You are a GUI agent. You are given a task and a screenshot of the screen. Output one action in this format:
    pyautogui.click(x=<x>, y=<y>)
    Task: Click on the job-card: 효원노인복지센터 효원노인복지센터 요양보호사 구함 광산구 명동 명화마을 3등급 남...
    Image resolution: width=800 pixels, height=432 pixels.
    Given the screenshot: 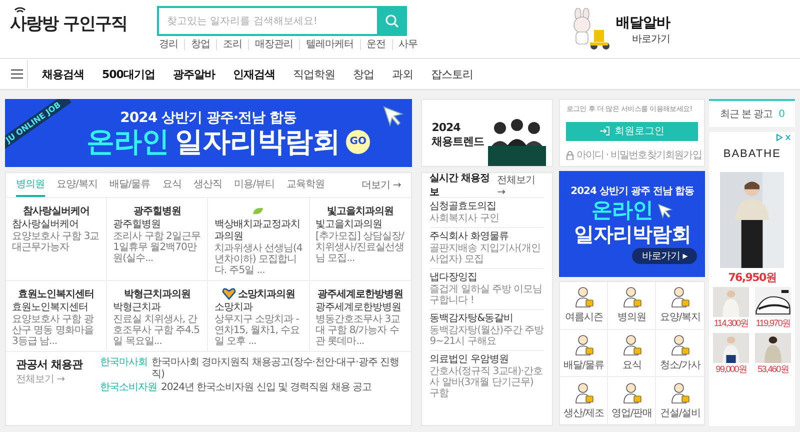 What is the action you would take?
    pyautogui.click(x=57, y=316)
    